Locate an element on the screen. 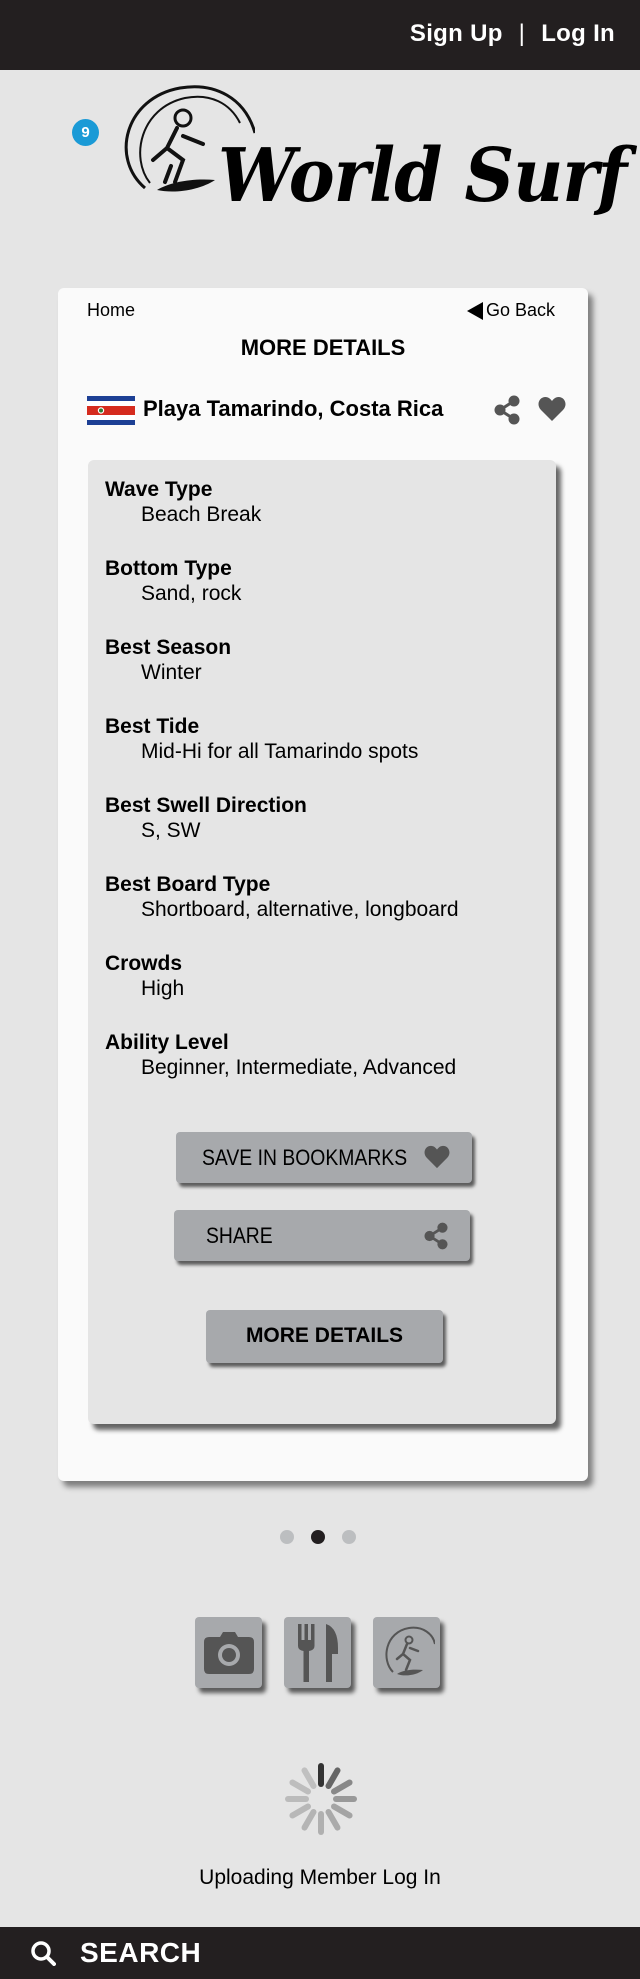  attribute-value: S, SW is located at coordinates (171, 830).